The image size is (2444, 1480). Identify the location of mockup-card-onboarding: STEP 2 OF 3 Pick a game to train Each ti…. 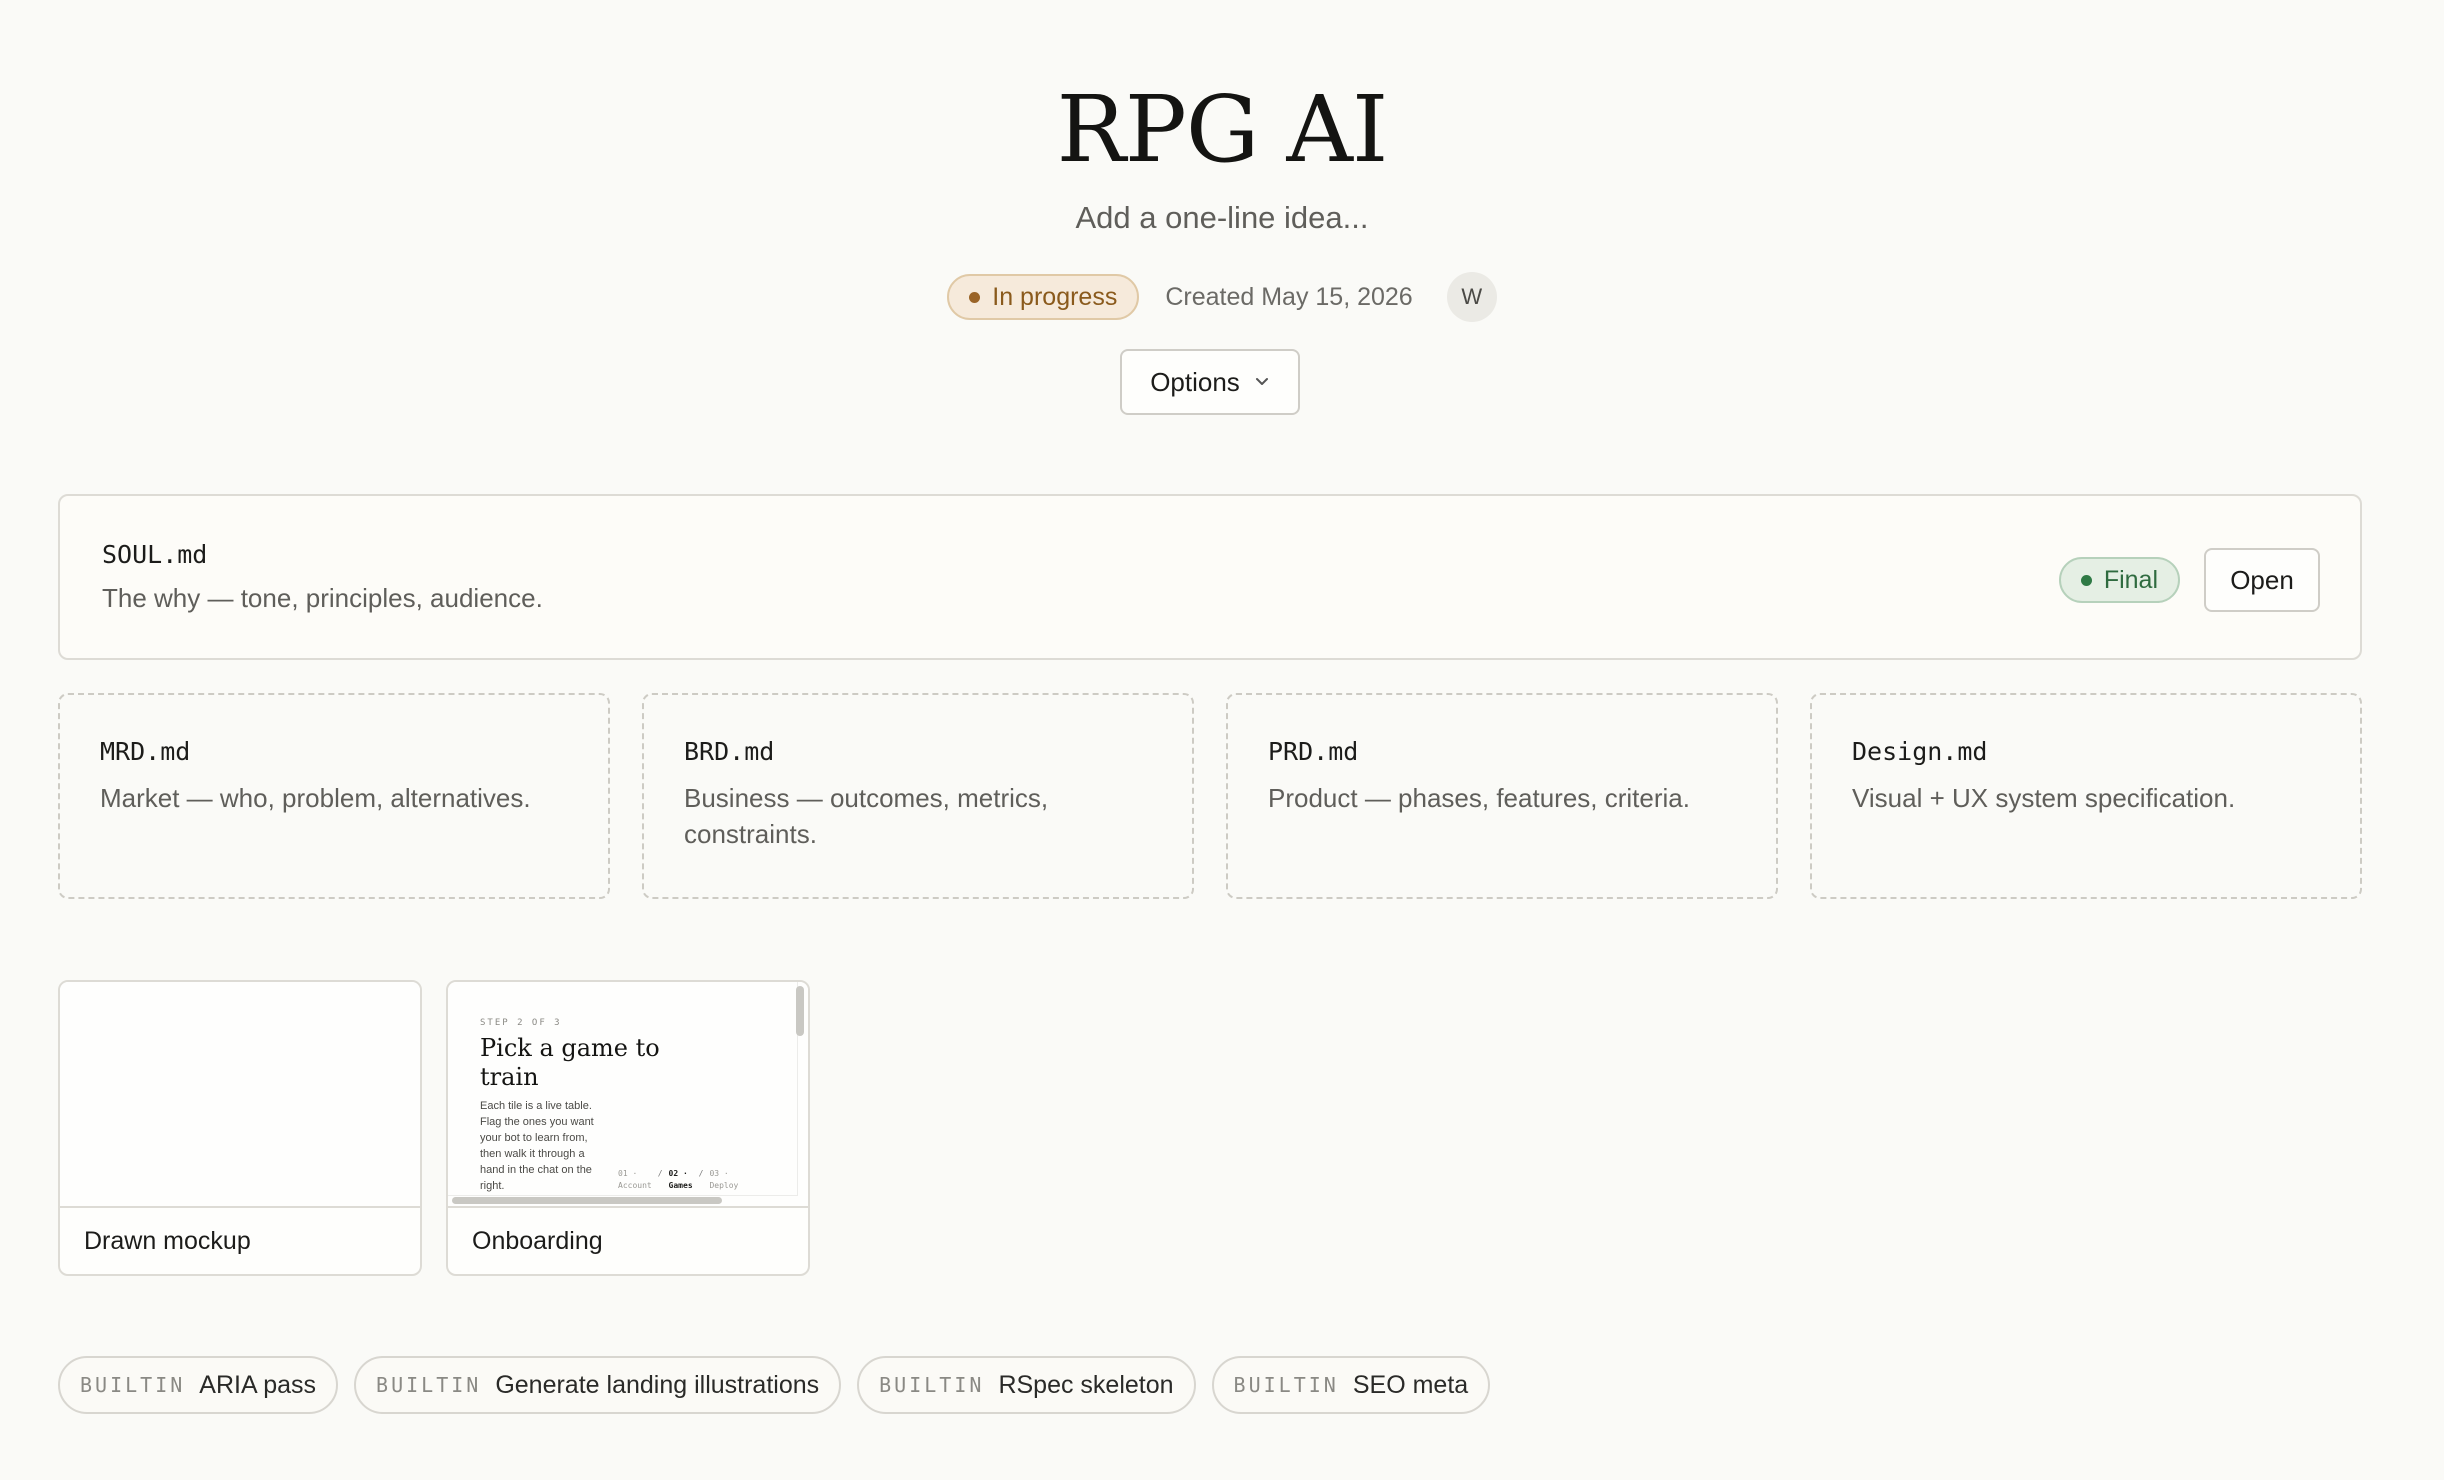
(628, 1128).